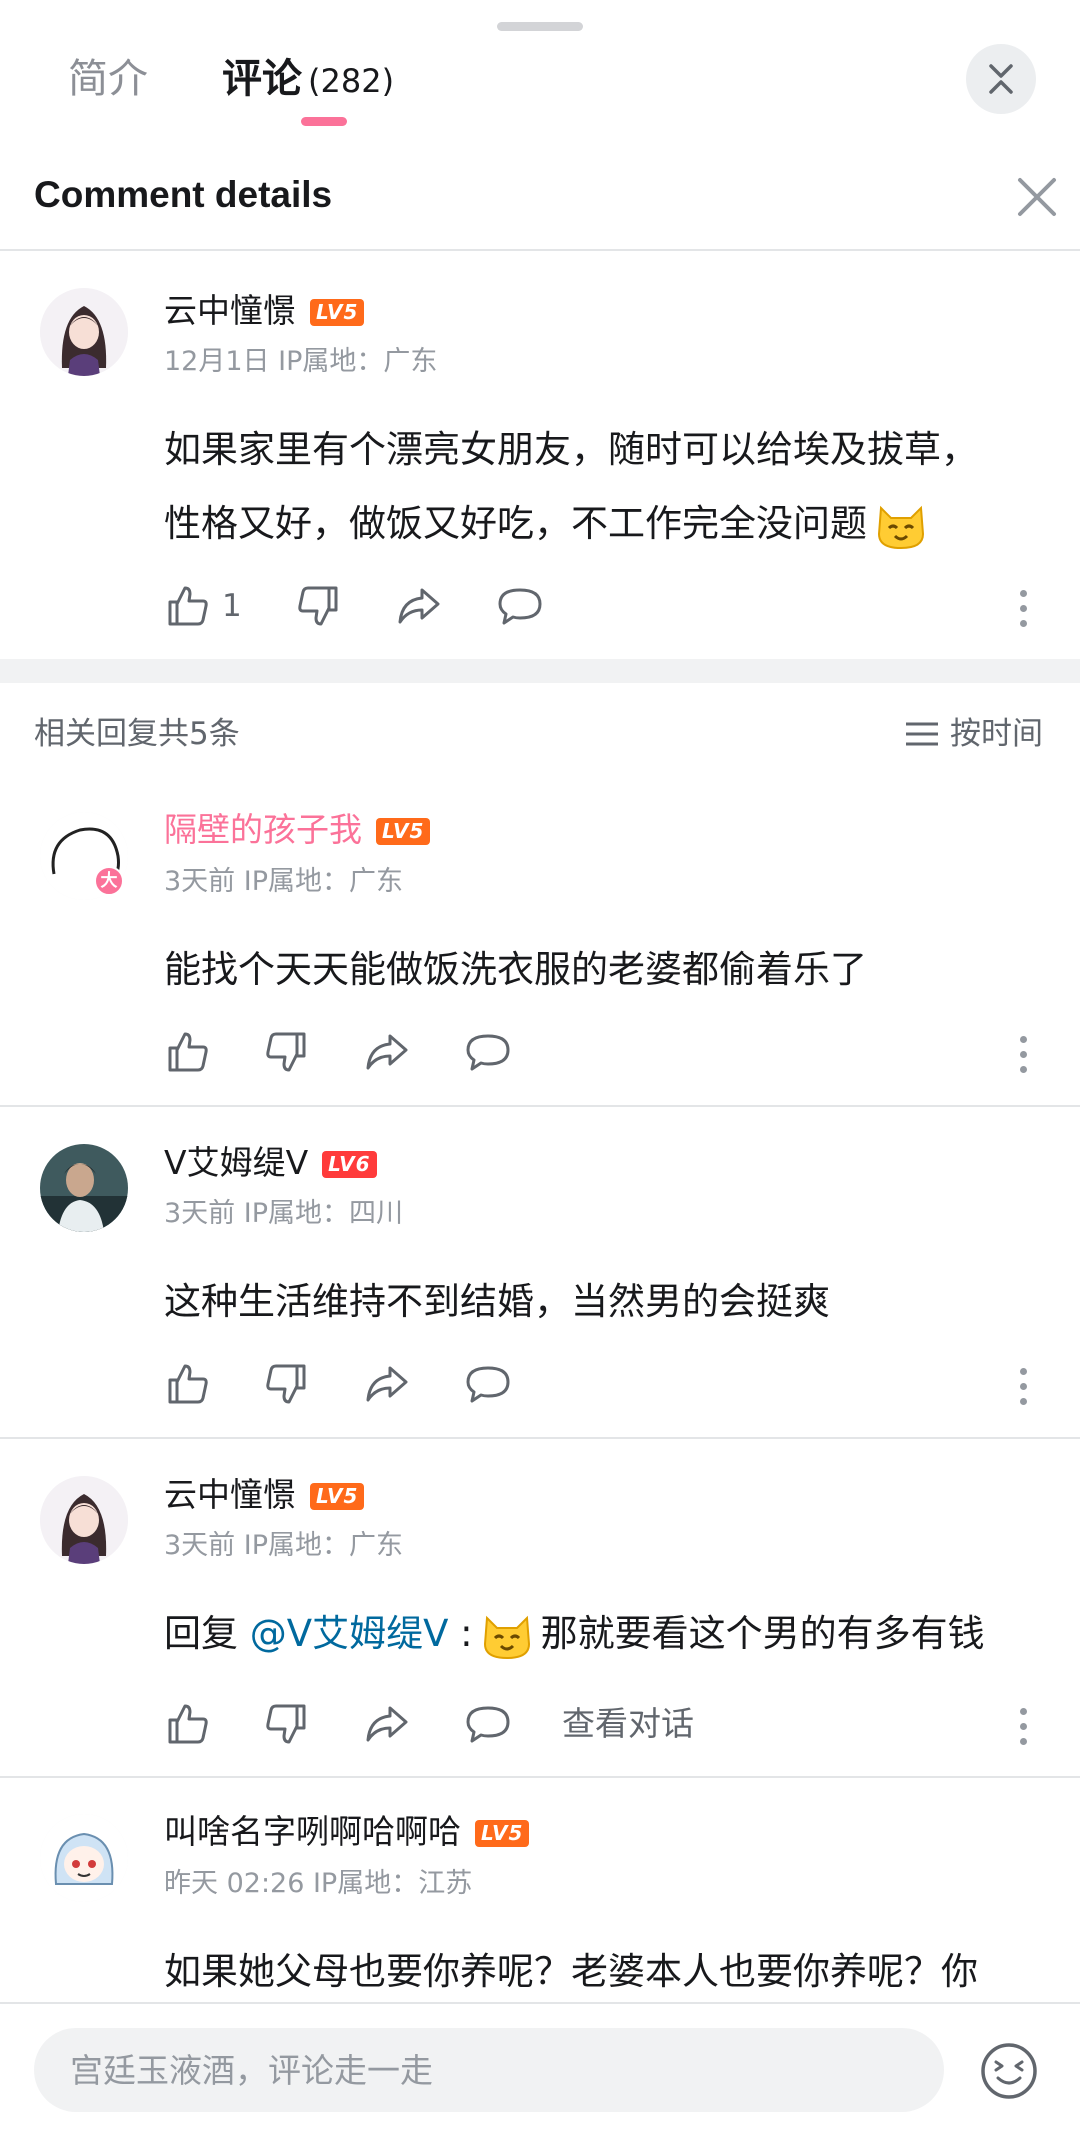  Describe the element at coordinates (109, 881) in the screenshot. I see `vip-badge: 大` at that location.